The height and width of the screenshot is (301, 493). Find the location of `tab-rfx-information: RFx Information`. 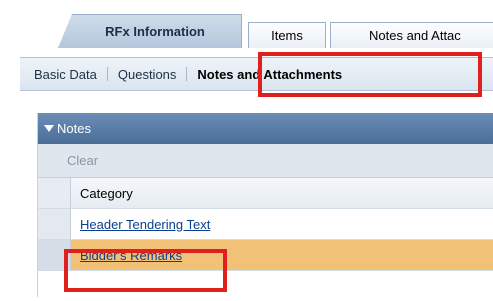

tab-rfx-information: RFx Information is located at coordinates (150, 31).